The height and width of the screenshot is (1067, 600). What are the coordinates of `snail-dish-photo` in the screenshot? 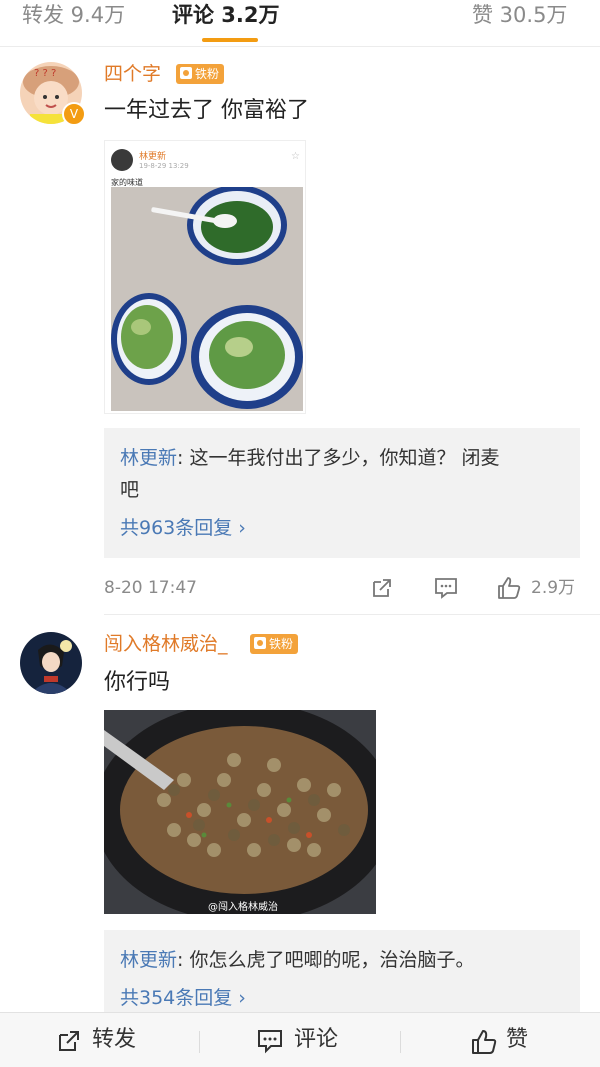 It's located at (240, 812).